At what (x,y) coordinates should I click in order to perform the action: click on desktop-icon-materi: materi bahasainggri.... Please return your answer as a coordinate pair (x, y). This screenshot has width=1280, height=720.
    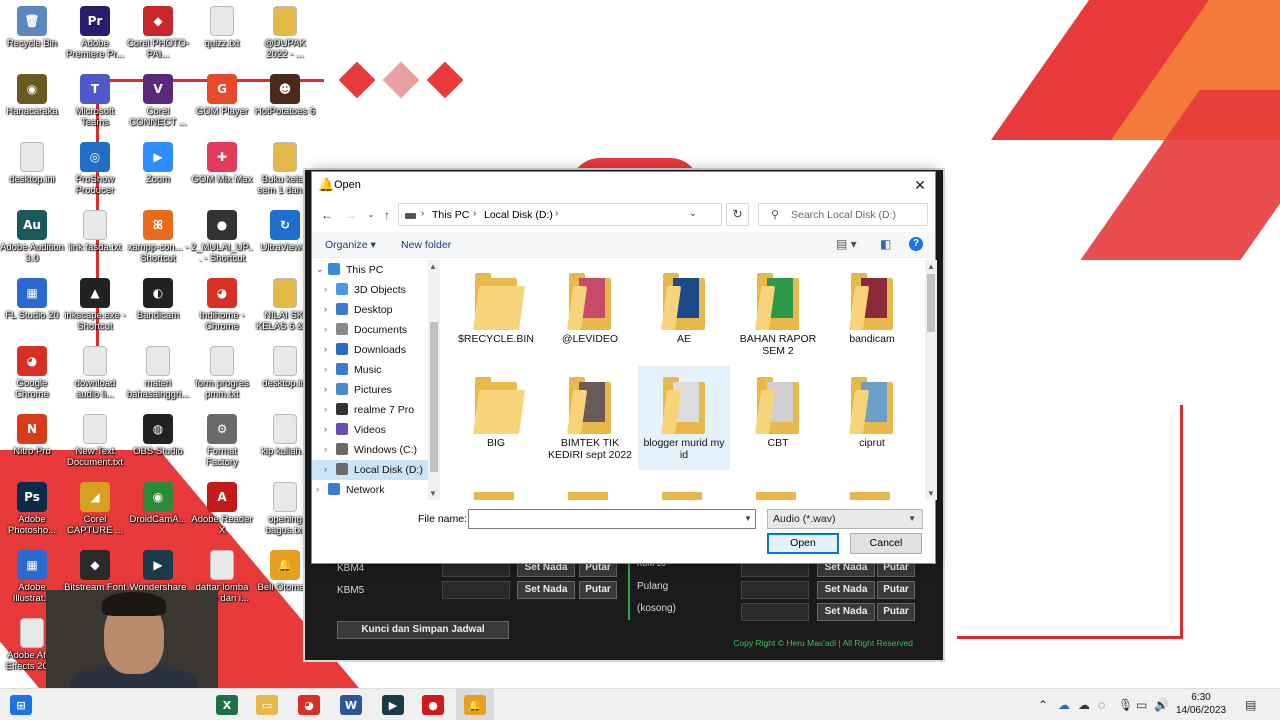
    Looking at the image, I should click on (158, 378).